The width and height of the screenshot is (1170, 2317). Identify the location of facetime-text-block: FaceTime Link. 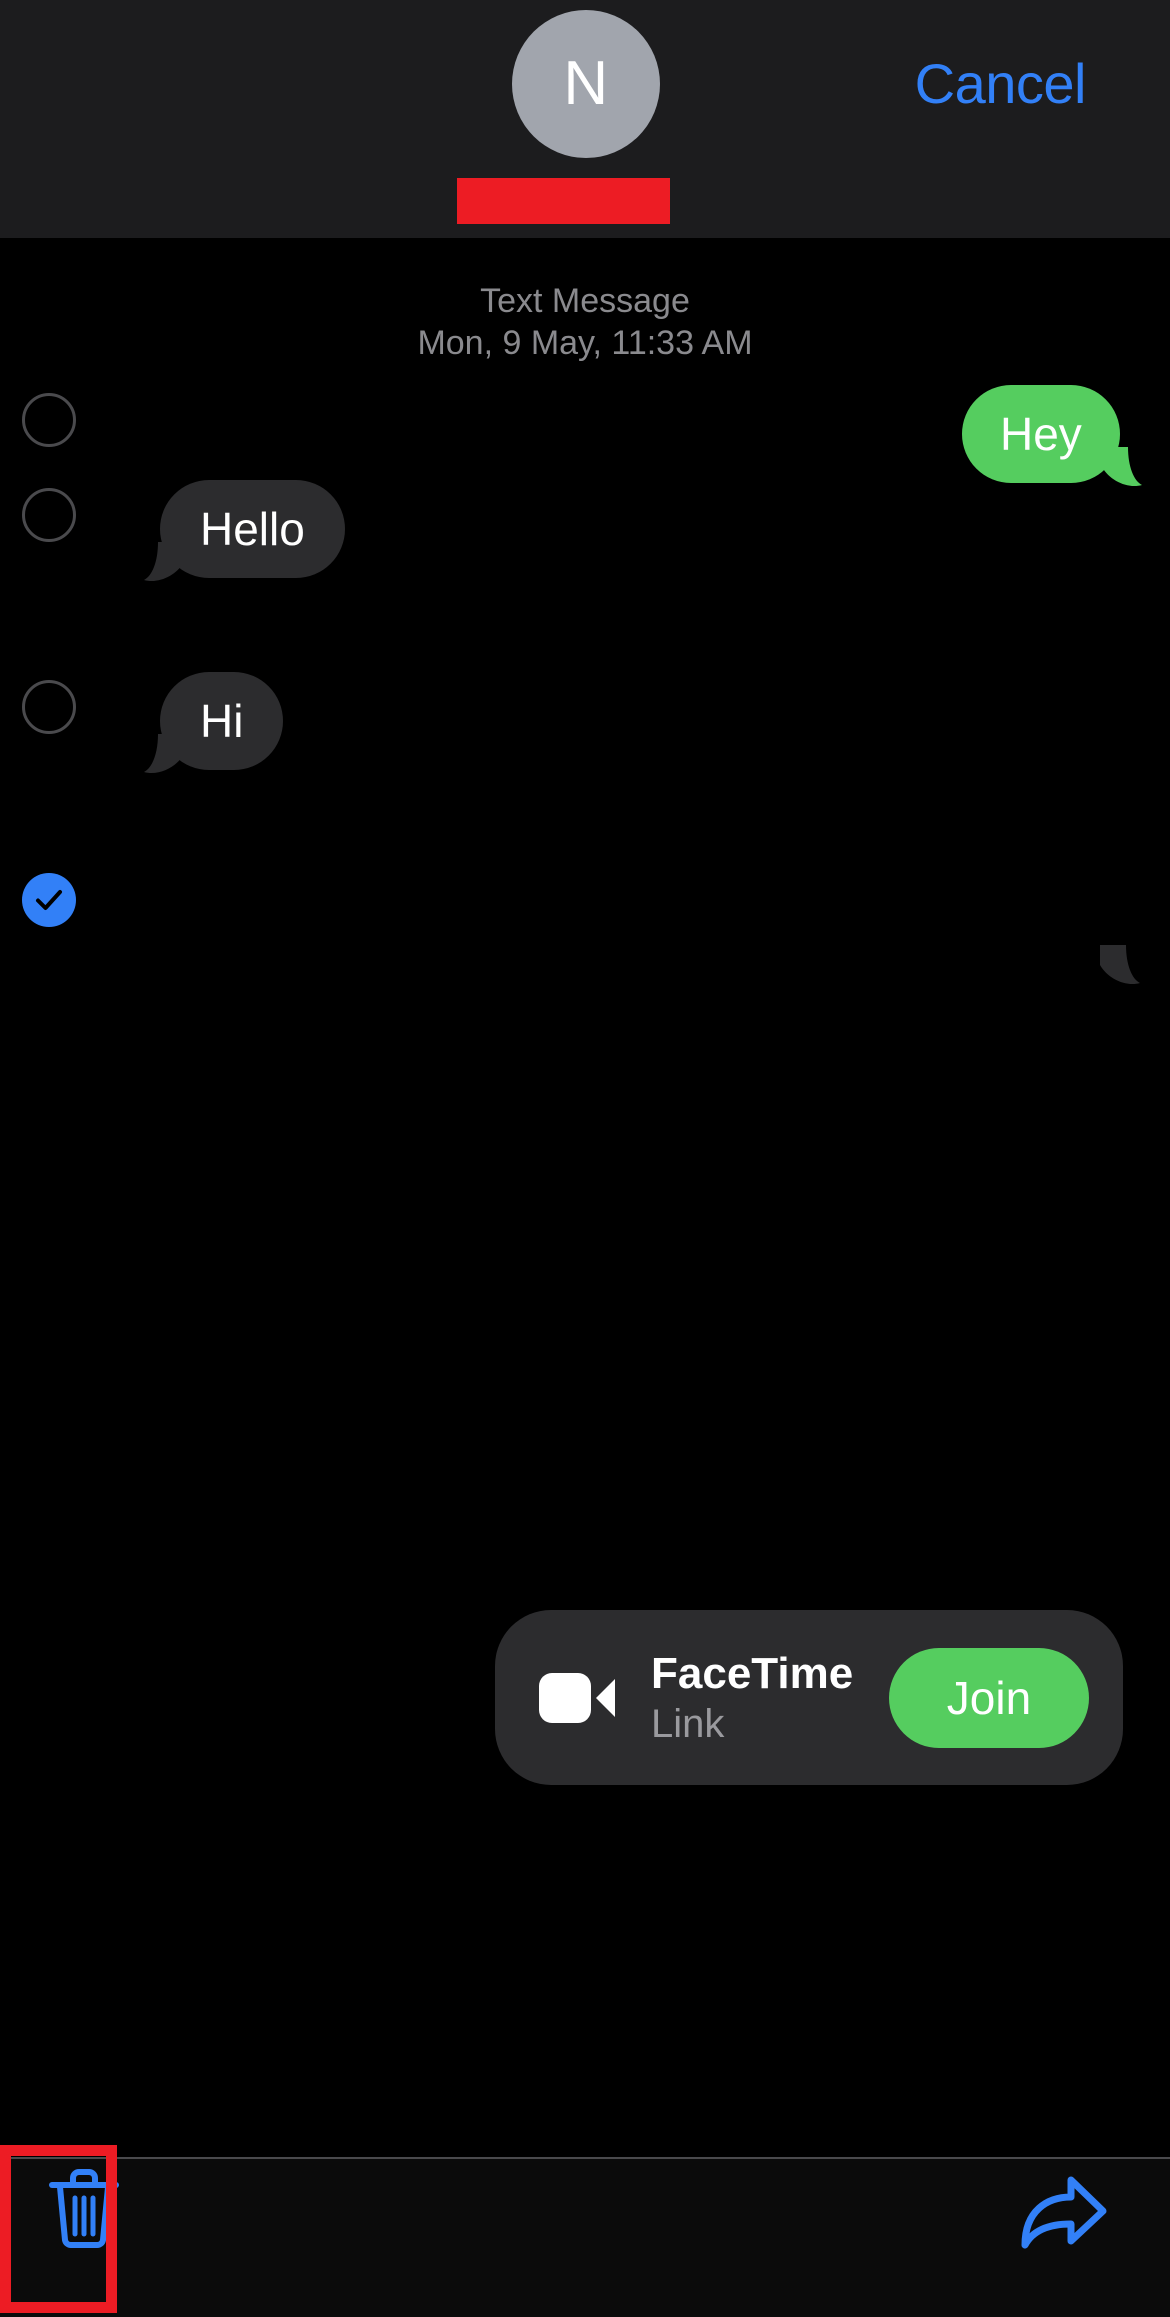
(770, 1698).